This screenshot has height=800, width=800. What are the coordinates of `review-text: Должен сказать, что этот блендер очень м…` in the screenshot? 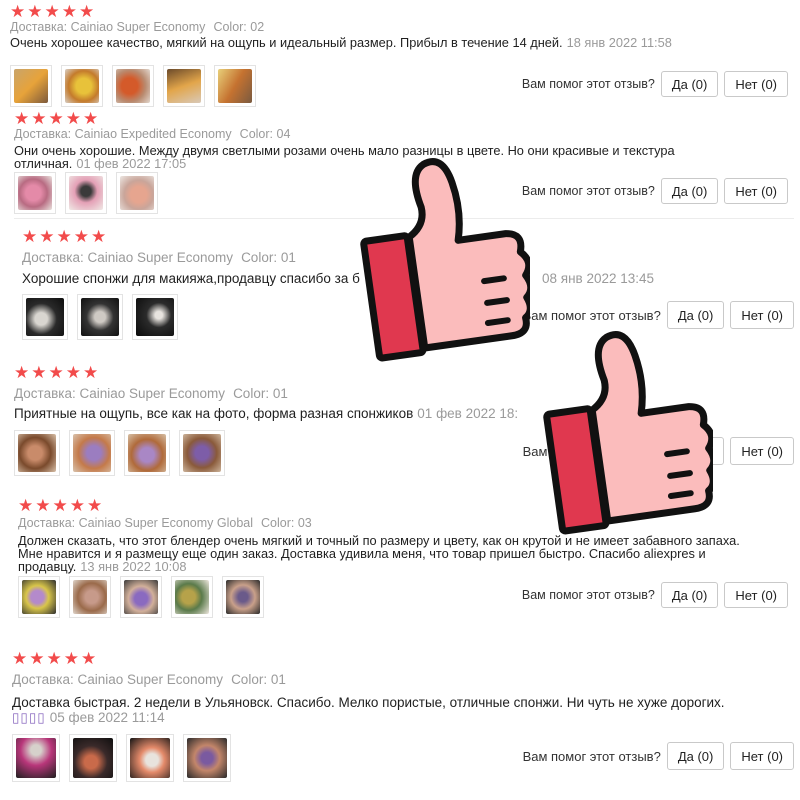 It's located at (389, 553).